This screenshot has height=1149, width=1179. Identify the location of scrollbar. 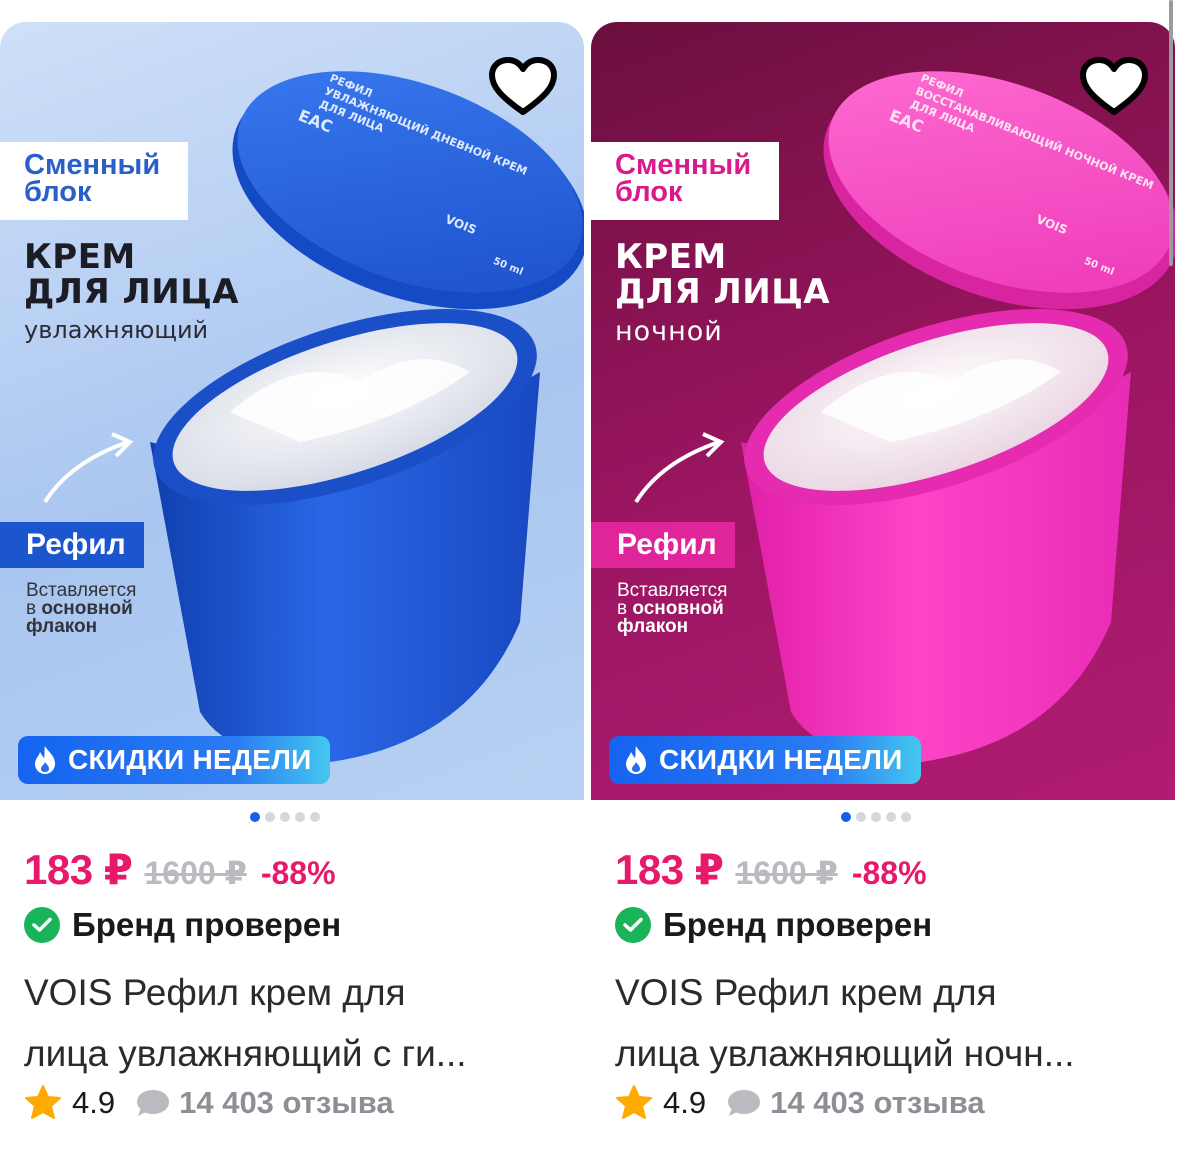
(1171, 133).